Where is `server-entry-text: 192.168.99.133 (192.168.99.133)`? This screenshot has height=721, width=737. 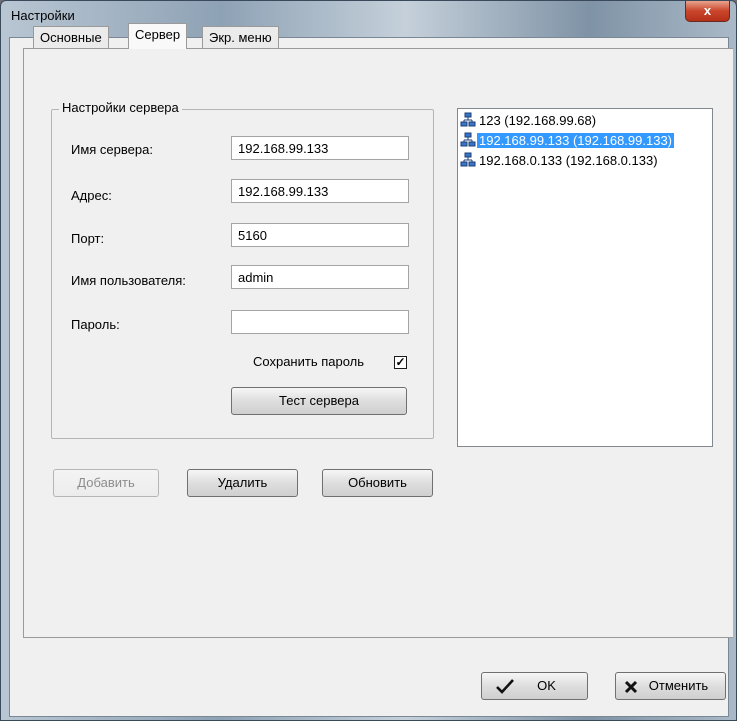 server-entry-text: 192.168.99.133 (192.168.99.133) is located at coordinates (576, 140).